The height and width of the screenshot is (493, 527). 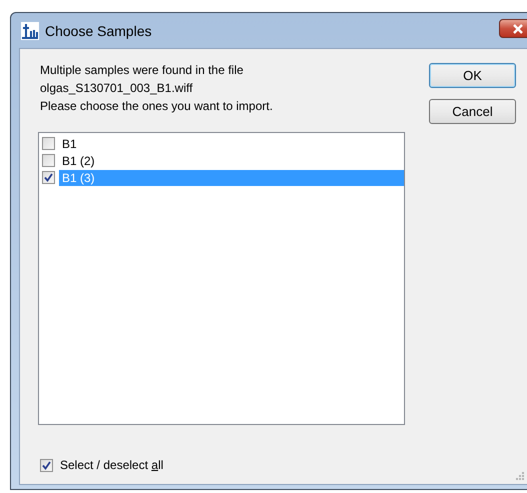 I want to click on dialog-button: OK, so click(x=472, y=75).